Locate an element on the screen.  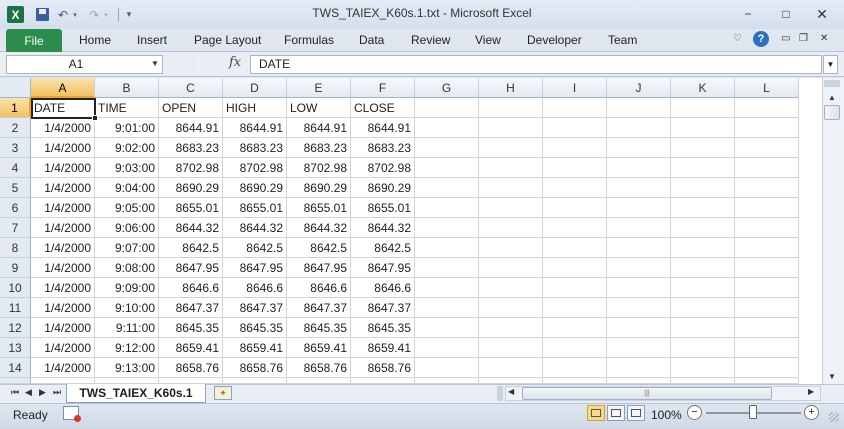
normal-view-button is located at coordinates (596, 413).